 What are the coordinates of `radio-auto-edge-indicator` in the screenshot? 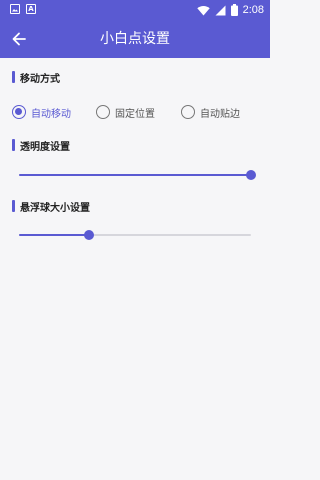 It's located at (188, 112).